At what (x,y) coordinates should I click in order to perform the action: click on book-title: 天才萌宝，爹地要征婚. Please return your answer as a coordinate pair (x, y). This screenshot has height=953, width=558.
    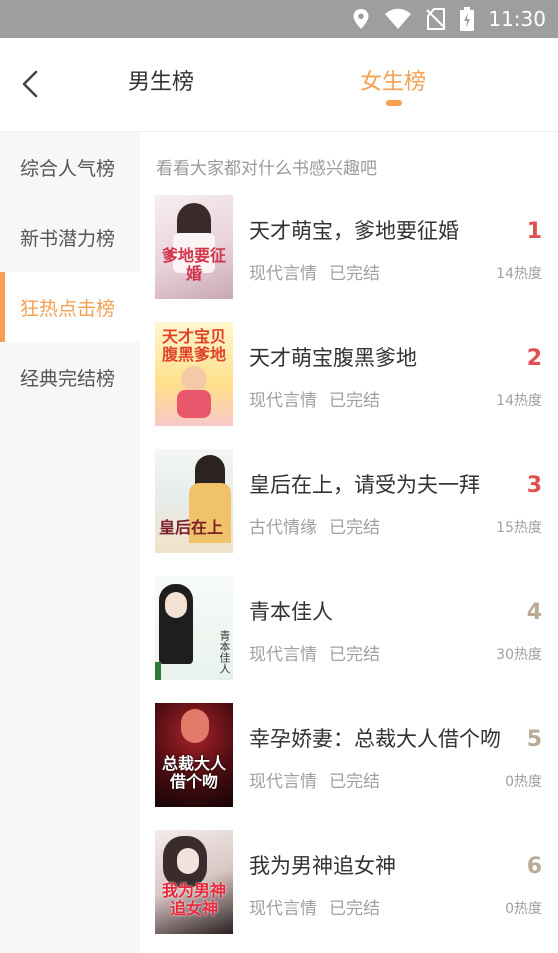
    Looking at the image, I should click on (354, 231).